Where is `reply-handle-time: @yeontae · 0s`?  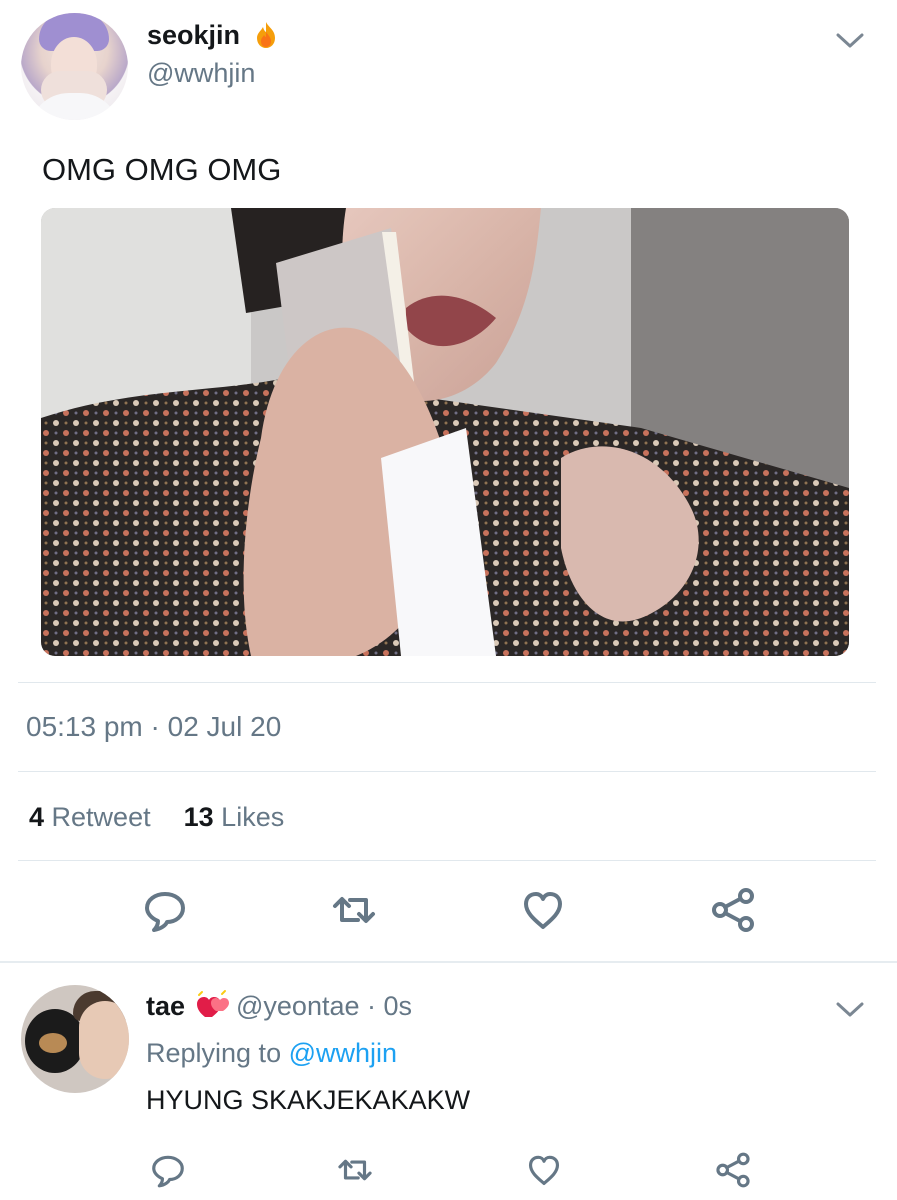 reply-handle-time: @yeontae · 0s is located at coordinates (324, 1006).